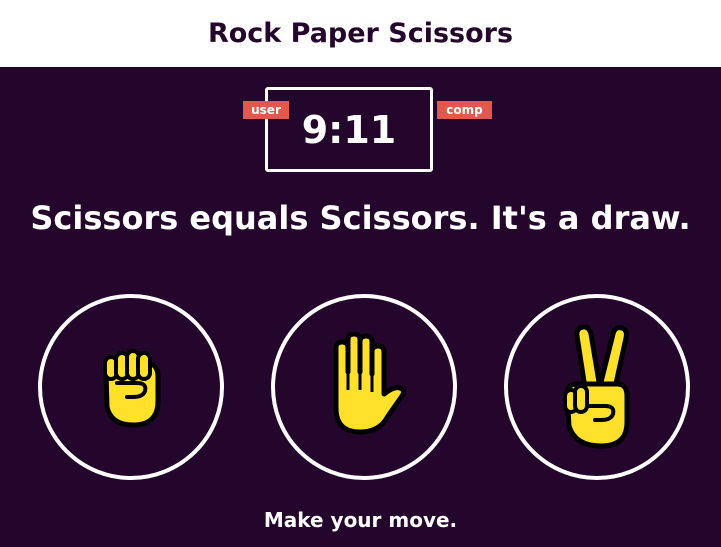  I want to click on score-display: 9:11, so click(349, 129).